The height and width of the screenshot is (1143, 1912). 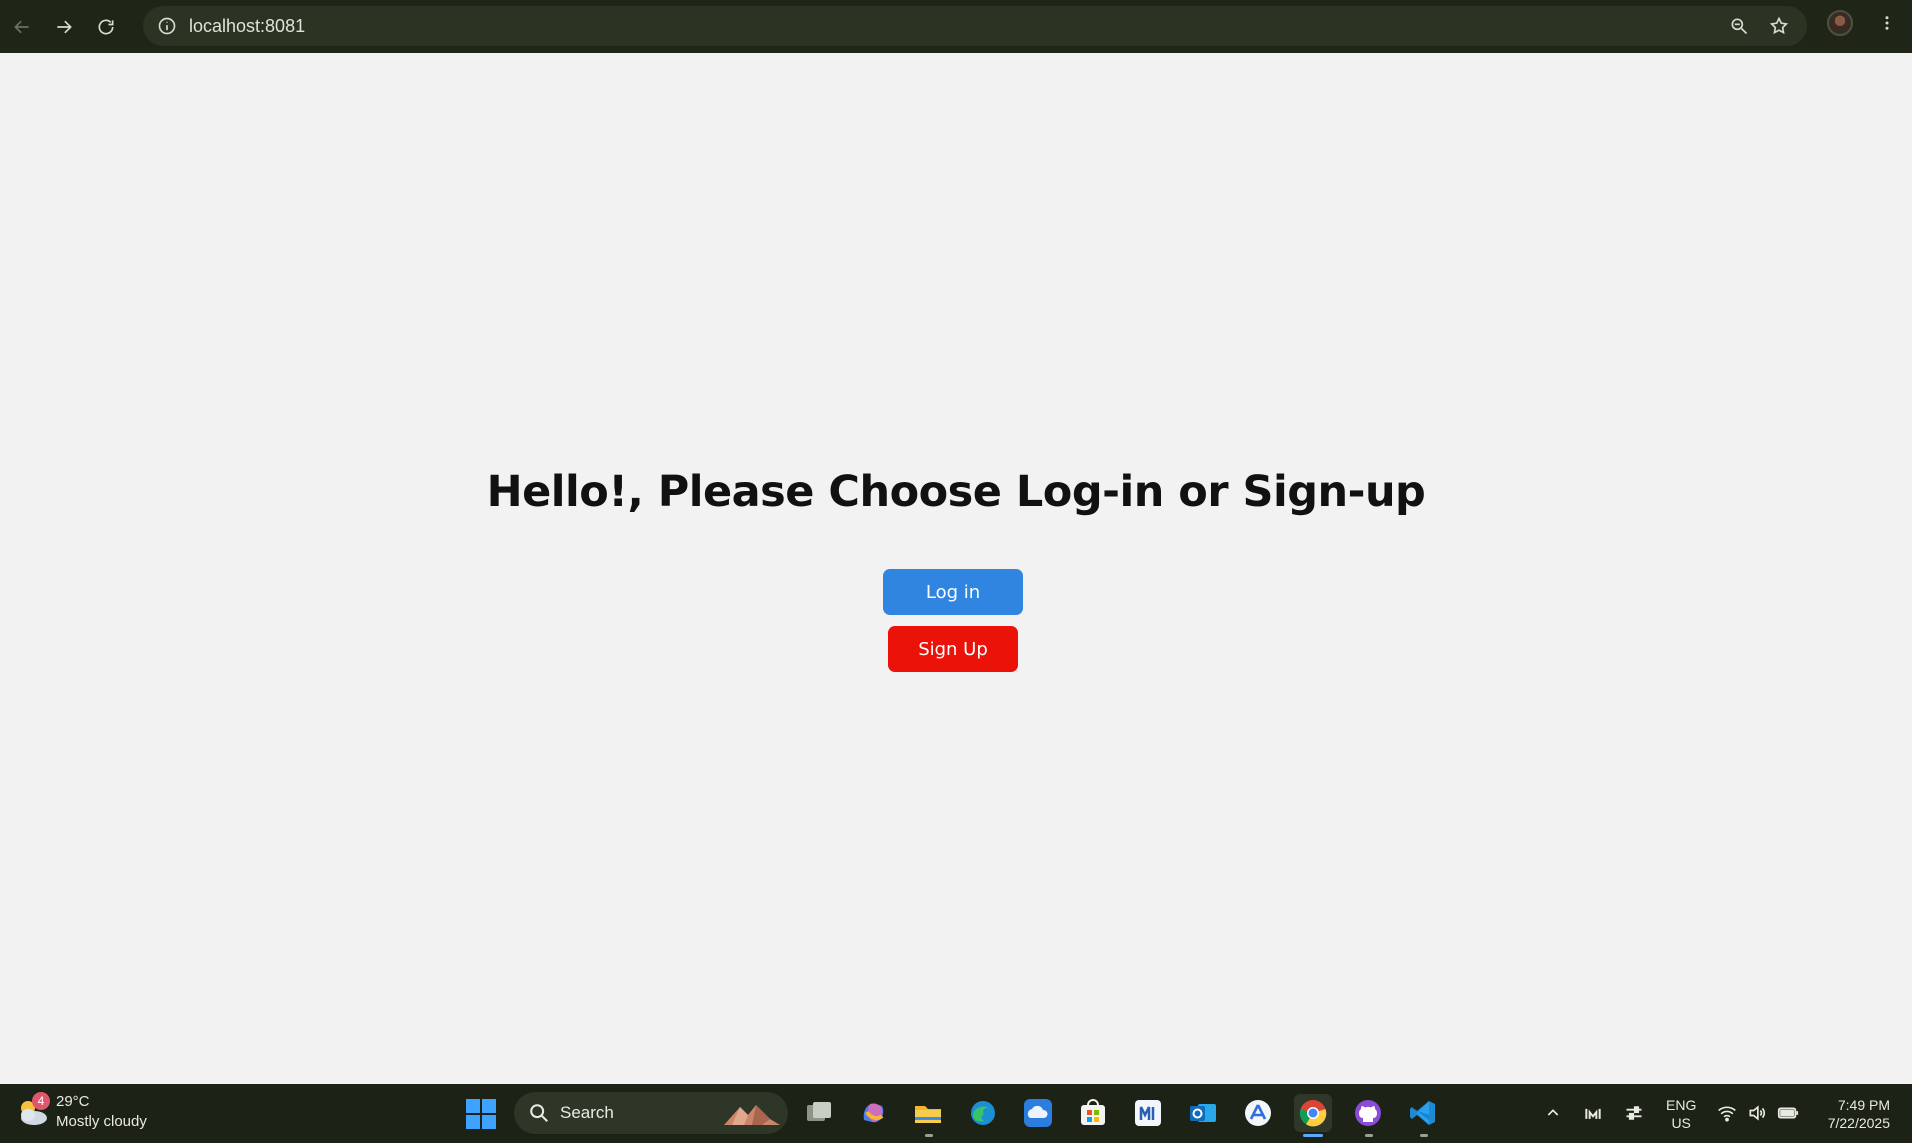 What do you see at coordinates (929, 1135) in the screenshot?
I see `file-explorer-running-indicator` at bounding box center [929, 1135].